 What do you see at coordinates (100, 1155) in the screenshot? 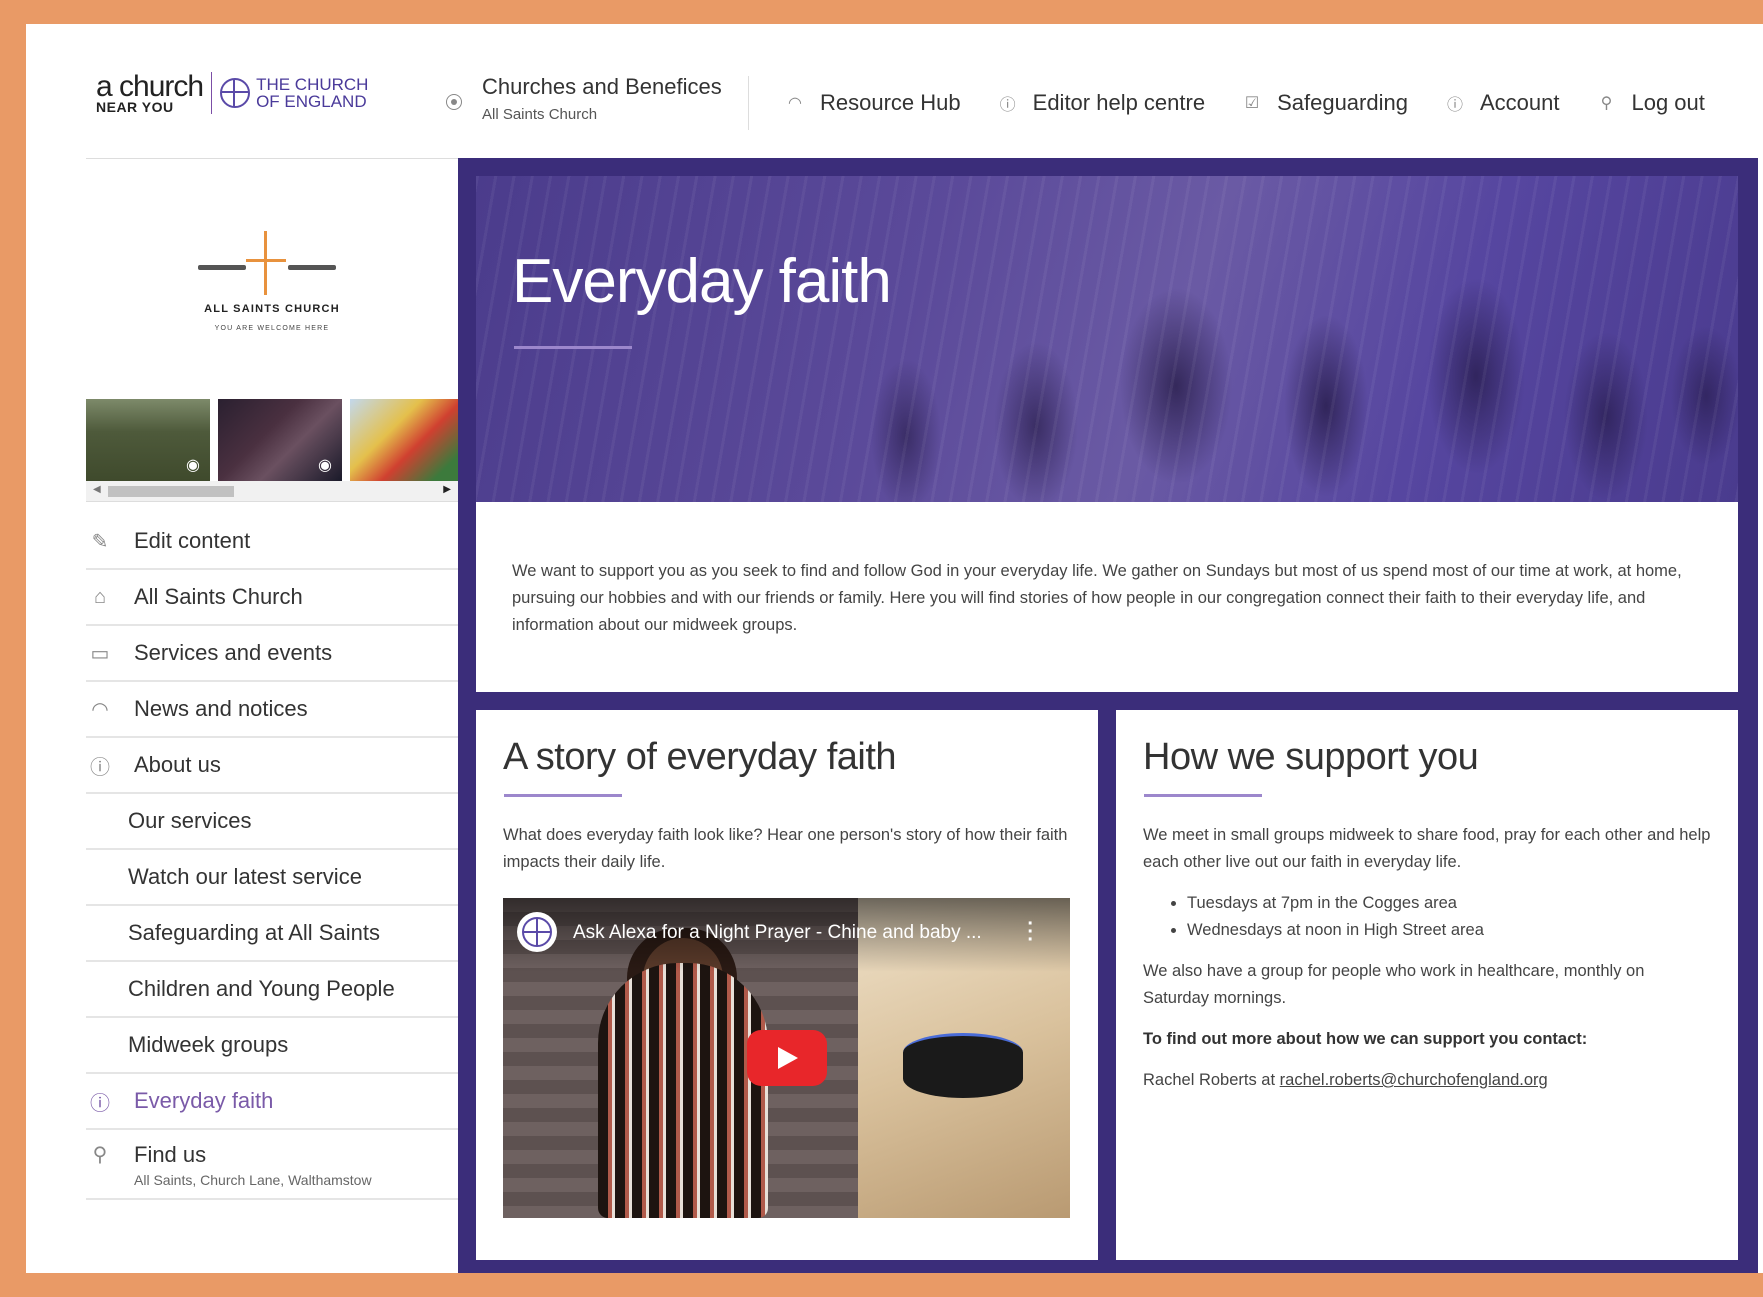
I see `map-pin-icon: ⚲` at bounding box center [100, 1155].